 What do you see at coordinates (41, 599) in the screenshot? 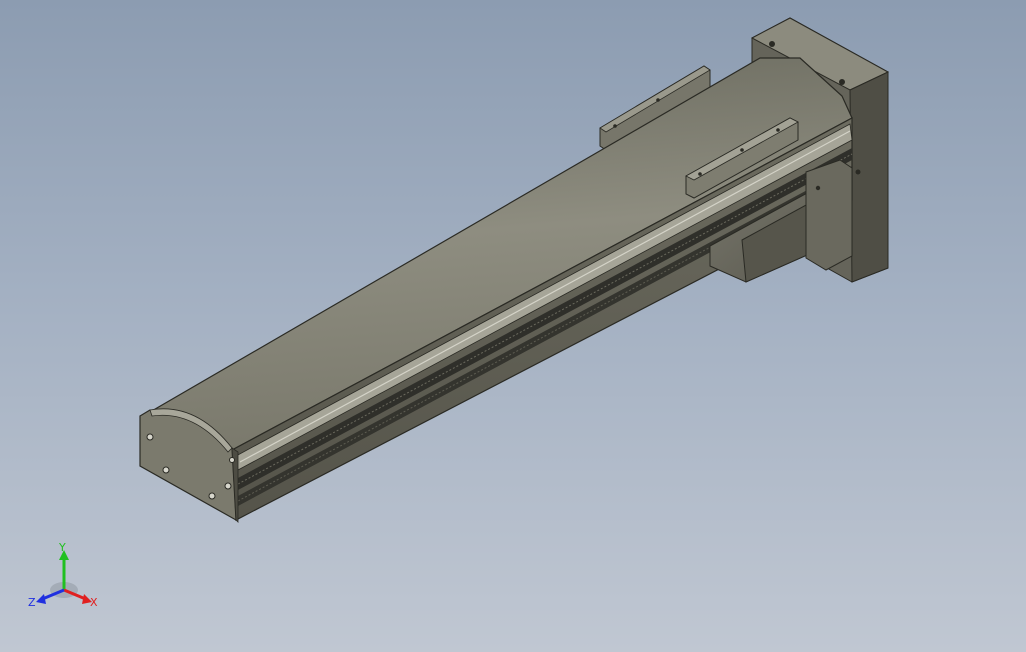
I see `z-axis-arrow` at bounding box center [41, 599].